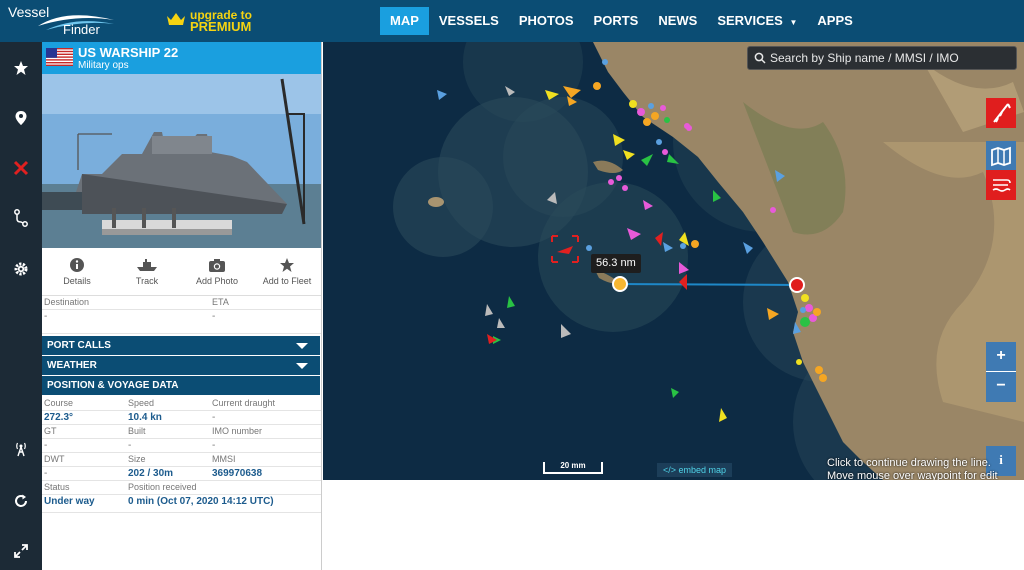 The height and width of the screenshot is (570, 1024). What do you see at coordinates (21, 449) in the screenshot?
I see `antenna-icon` at bounding box center [21, 449].